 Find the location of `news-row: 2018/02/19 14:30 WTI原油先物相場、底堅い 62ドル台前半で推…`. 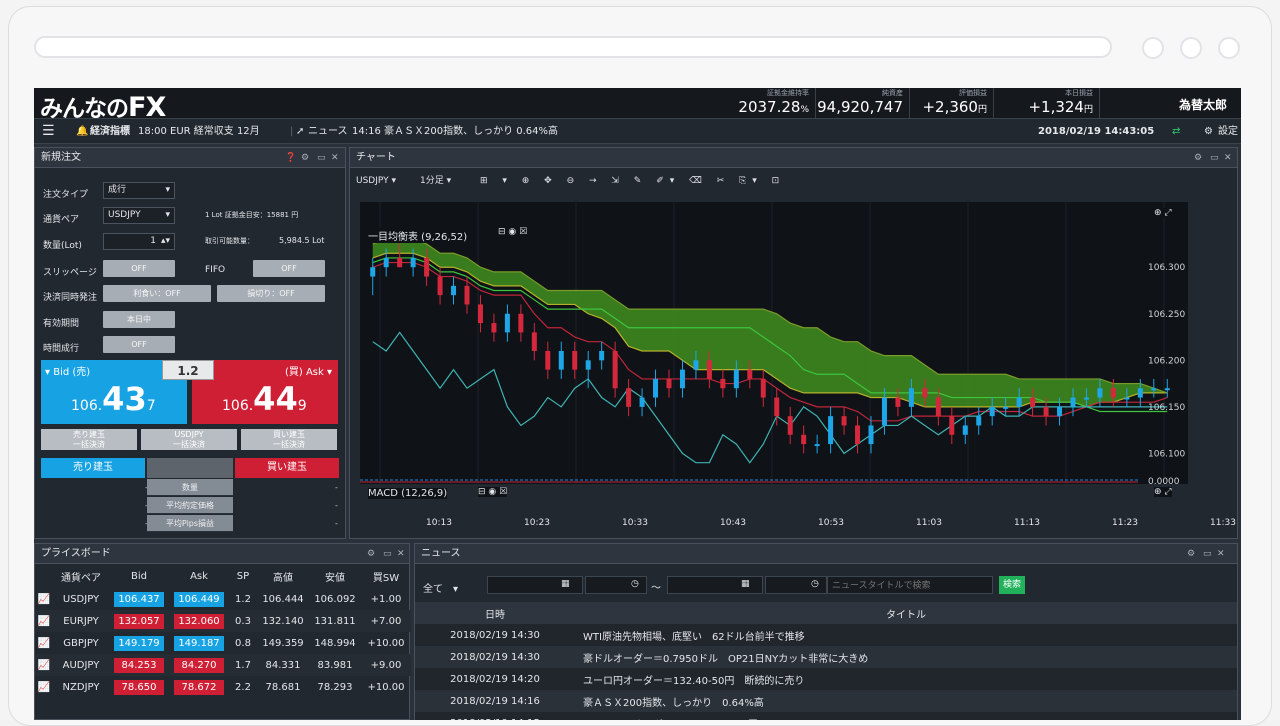

news-row: 2018/02/19 14:30 WTI原油先物相場、底堅い 62ドル台前半で推… is located at coordinates (826, 635).